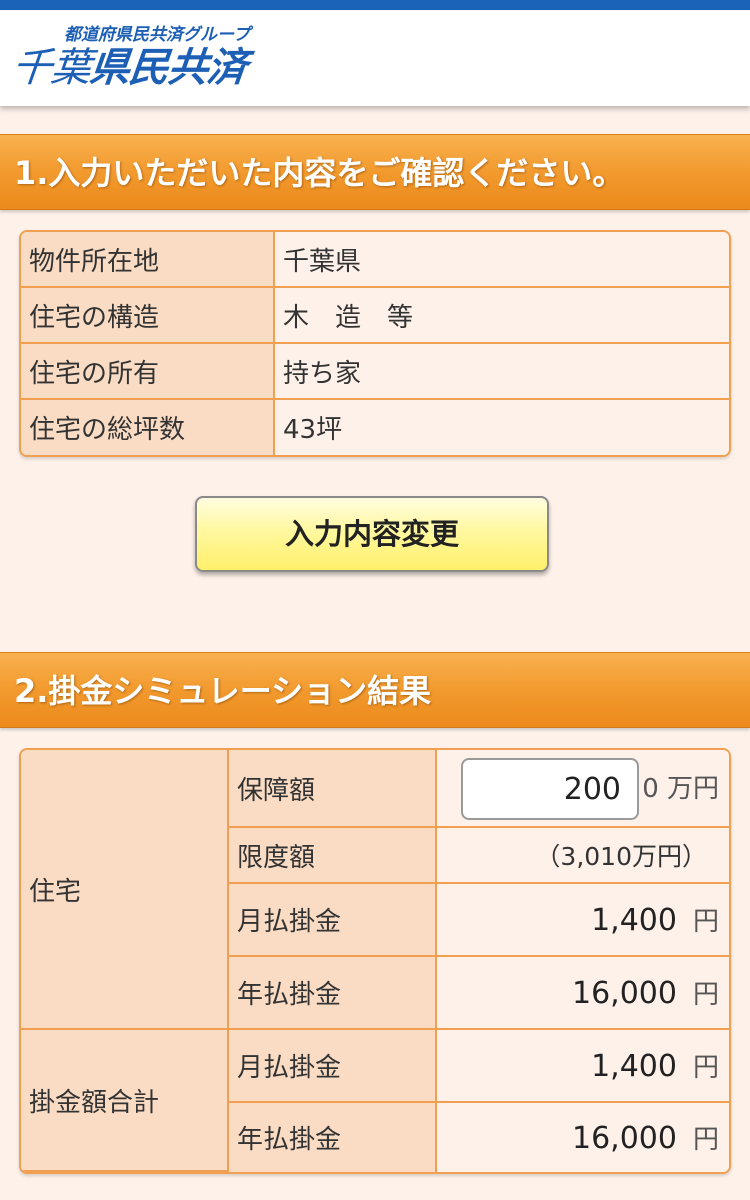  Describe the element at coordinates (502, 260) in the screenshot. I see `row-value: 千葉県` at that location.